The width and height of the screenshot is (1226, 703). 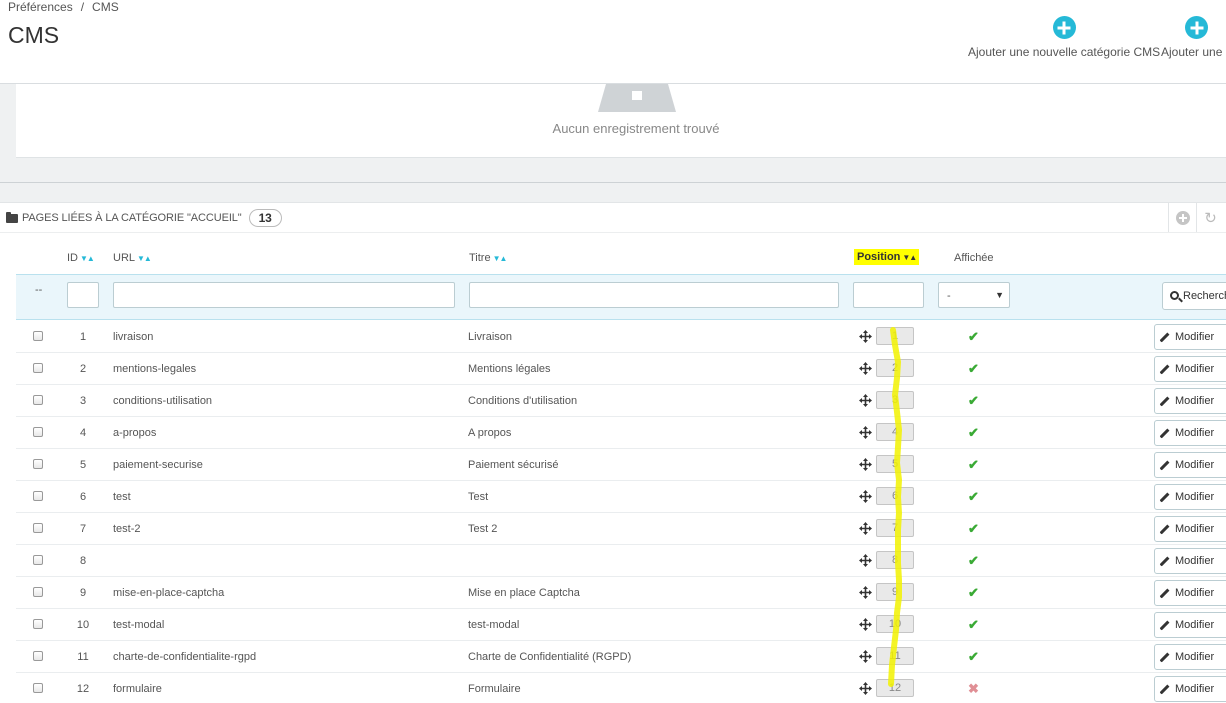 What do you see at coordinates (40, 7) in the screenshot?
I see `breadcrumb-parent: Préférences` at bounding box center [40, 7].